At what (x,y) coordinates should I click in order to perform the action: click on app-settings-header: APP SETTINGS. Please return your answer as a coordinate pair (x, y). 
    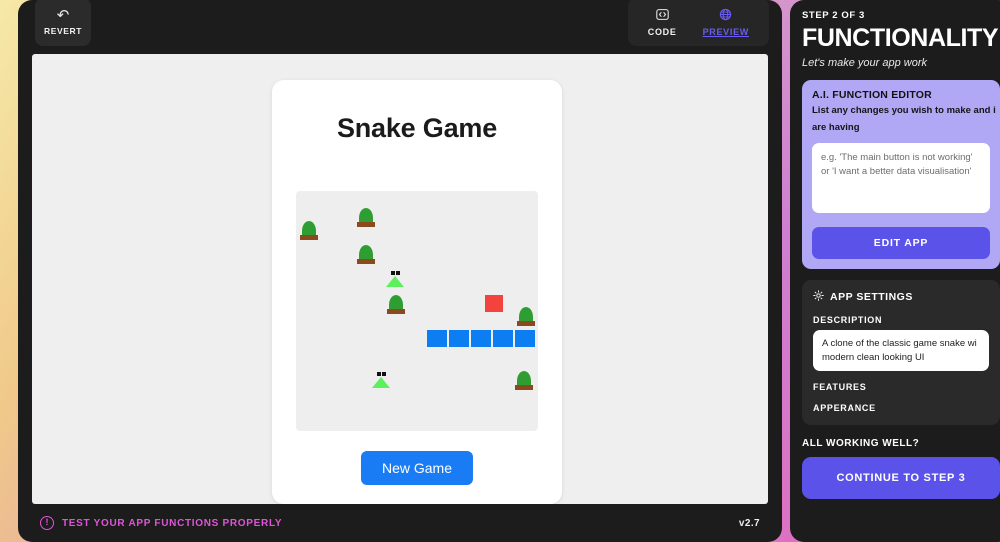
    Looking at the image, I should click on (901, 297).